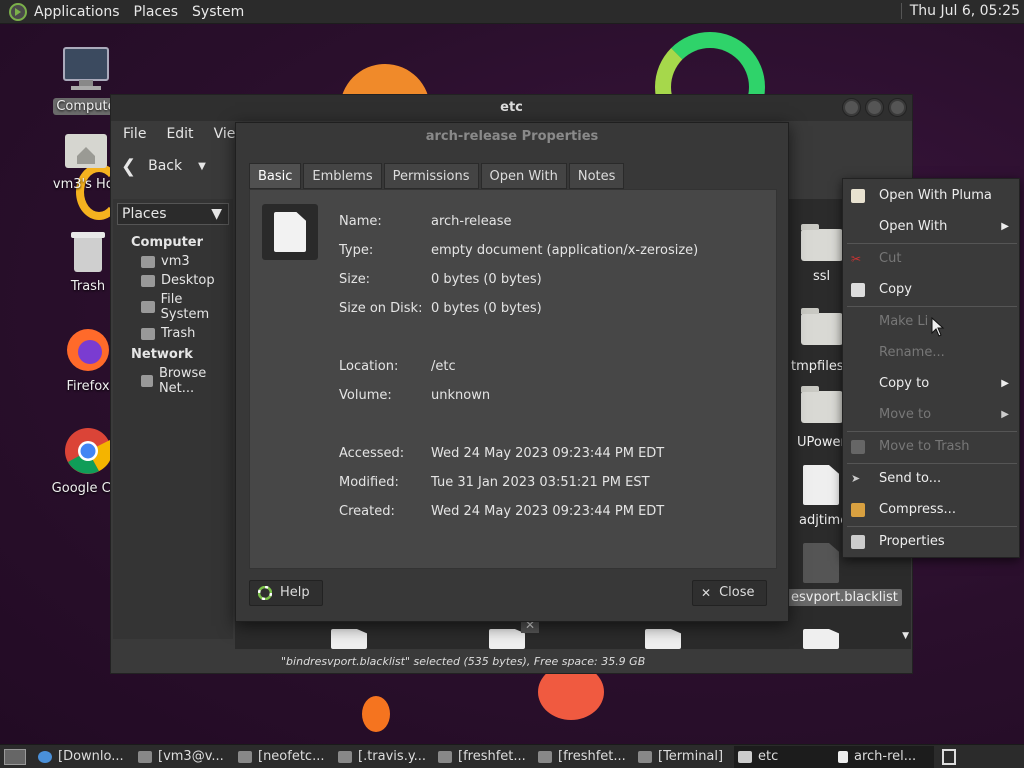  I want to click on trash-icon, so click(88, 252).